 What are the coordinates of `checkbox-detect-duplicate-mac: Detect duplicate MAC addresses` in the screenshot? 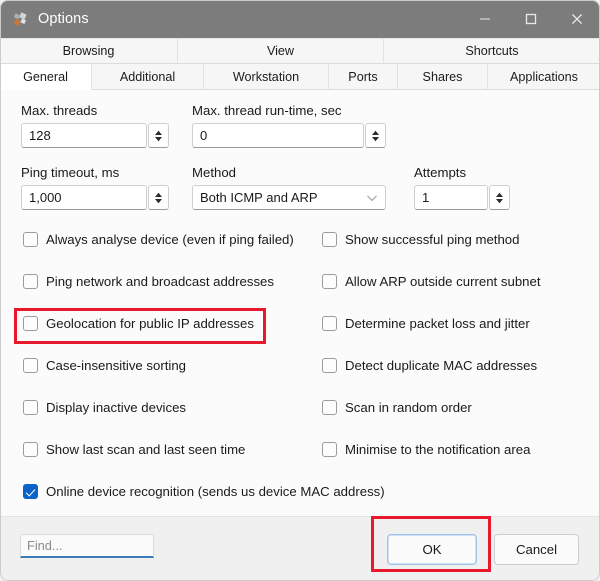 It's located at (429, 365).